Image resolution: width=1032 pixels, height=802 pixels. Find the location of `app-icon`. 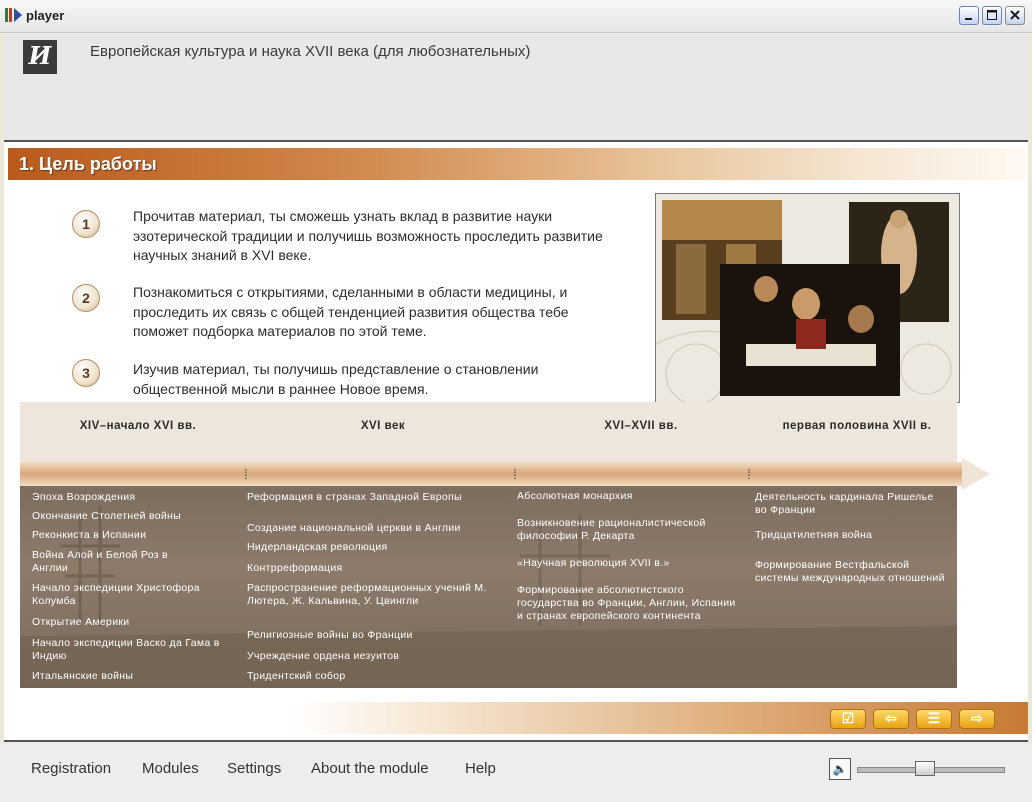

app-icon is located at coordinates (13, 15).